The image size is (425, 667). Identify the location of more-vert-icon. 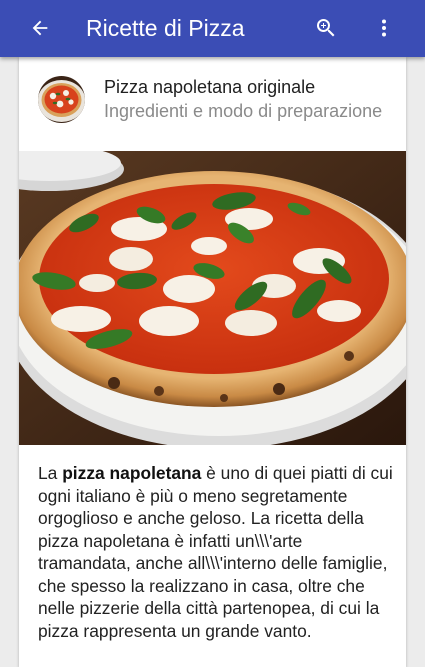
(384, 28).